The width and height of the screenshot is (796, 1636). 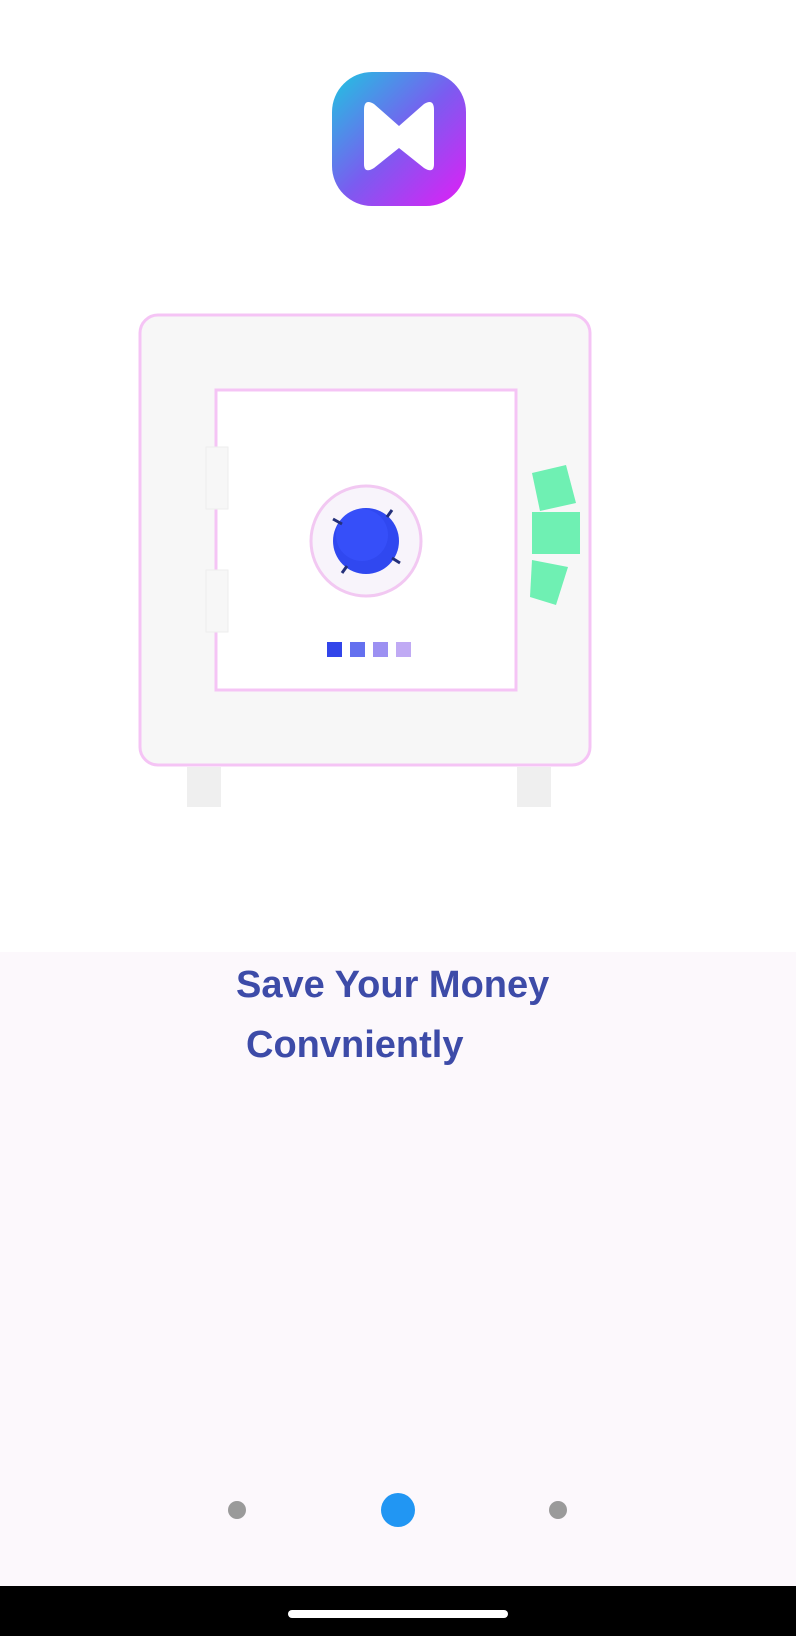 What do you see at coordinates (446, 1015) in the screenshot?
I see `onboarding-headline: Save Your Money Convniently` at bounding box center [446, 1015].